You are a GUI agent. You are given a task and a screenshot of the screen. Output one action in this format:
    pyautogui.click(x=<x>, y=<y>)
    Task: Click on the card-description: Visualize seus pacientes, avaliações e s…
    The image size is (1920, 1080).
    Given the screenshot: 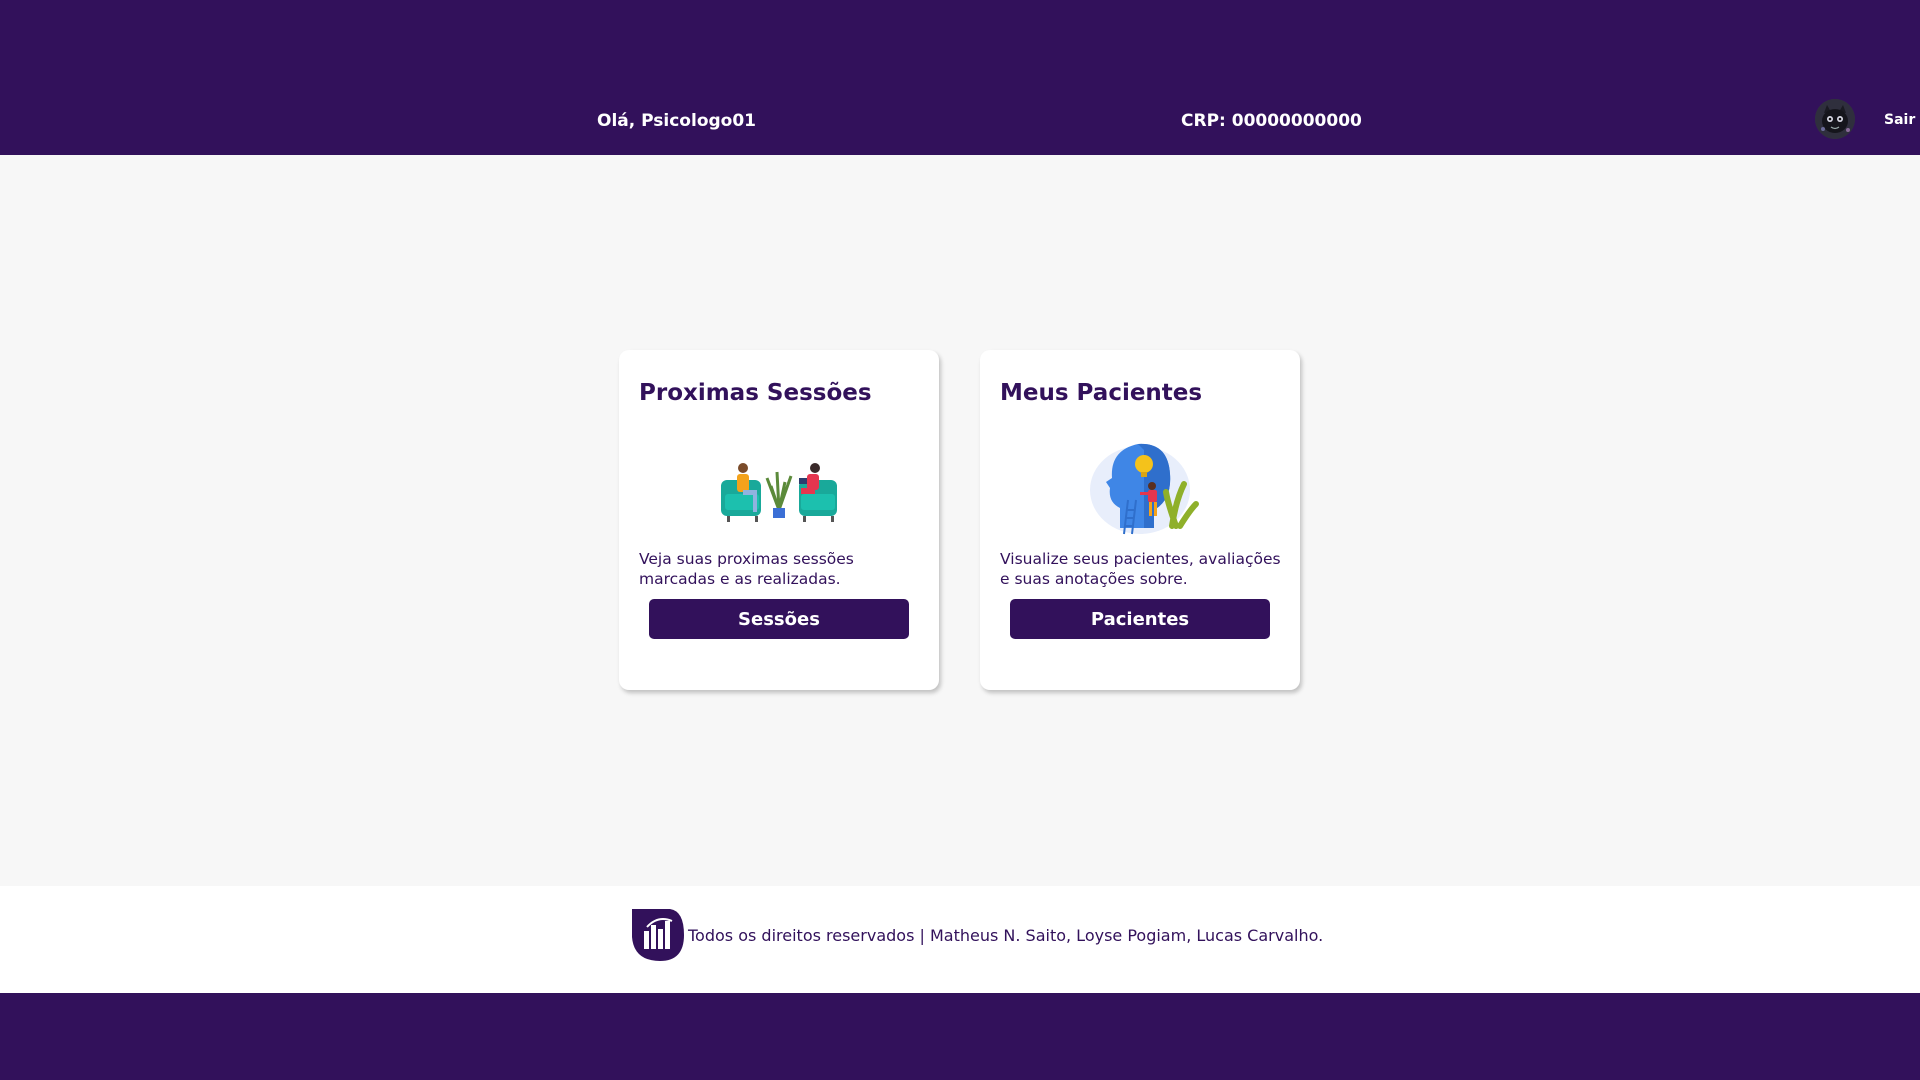 What is the action you would take?
    pyautogui.click(x=1140, y=569)
    